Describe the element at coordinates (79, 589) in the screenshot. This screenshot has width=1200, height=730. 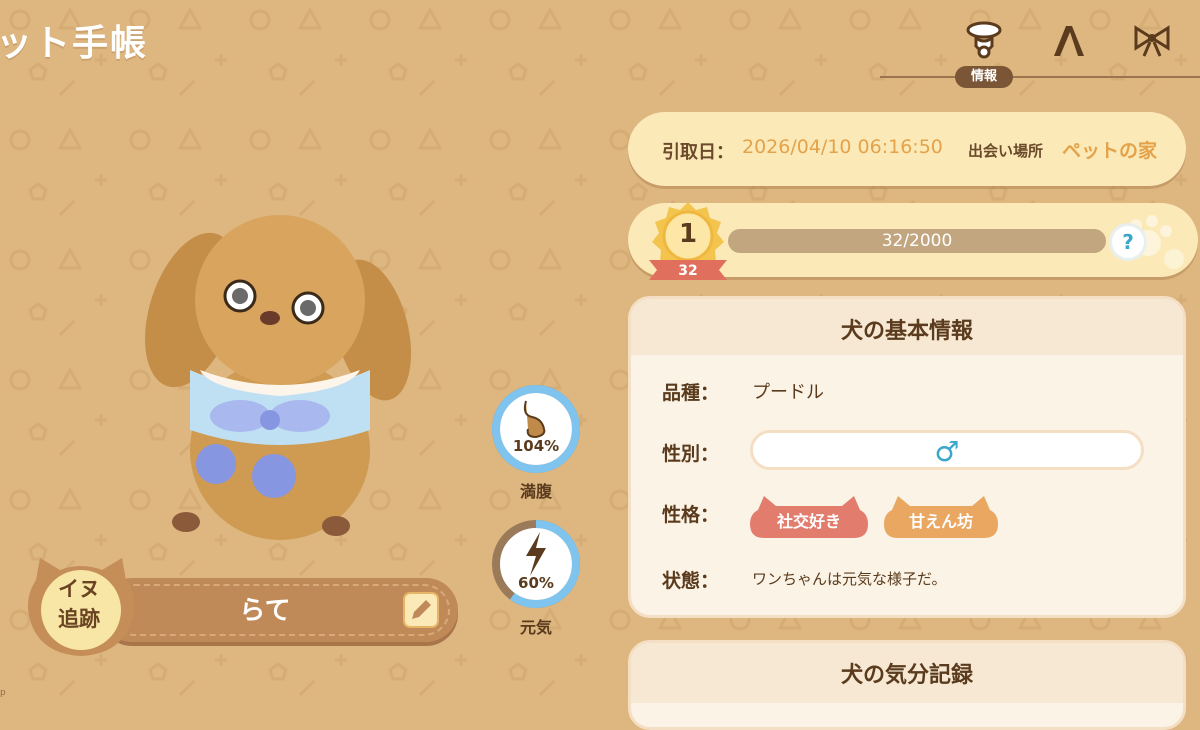
I see `track-label-line1: イヌ` at that location.